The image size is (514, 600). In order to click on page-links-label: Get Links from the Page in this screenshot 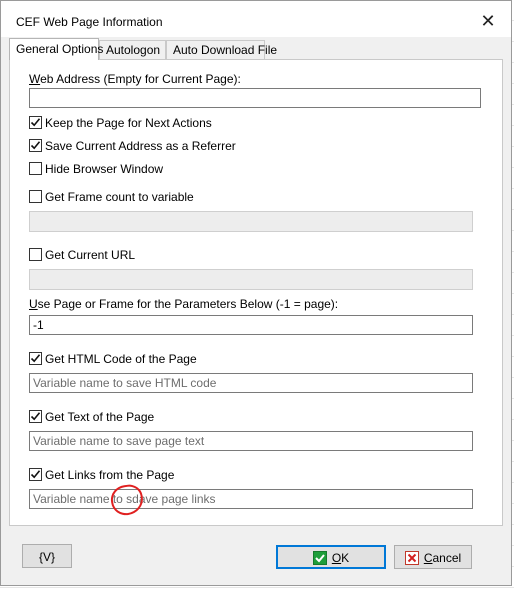, I will do `click(110, 475)`.